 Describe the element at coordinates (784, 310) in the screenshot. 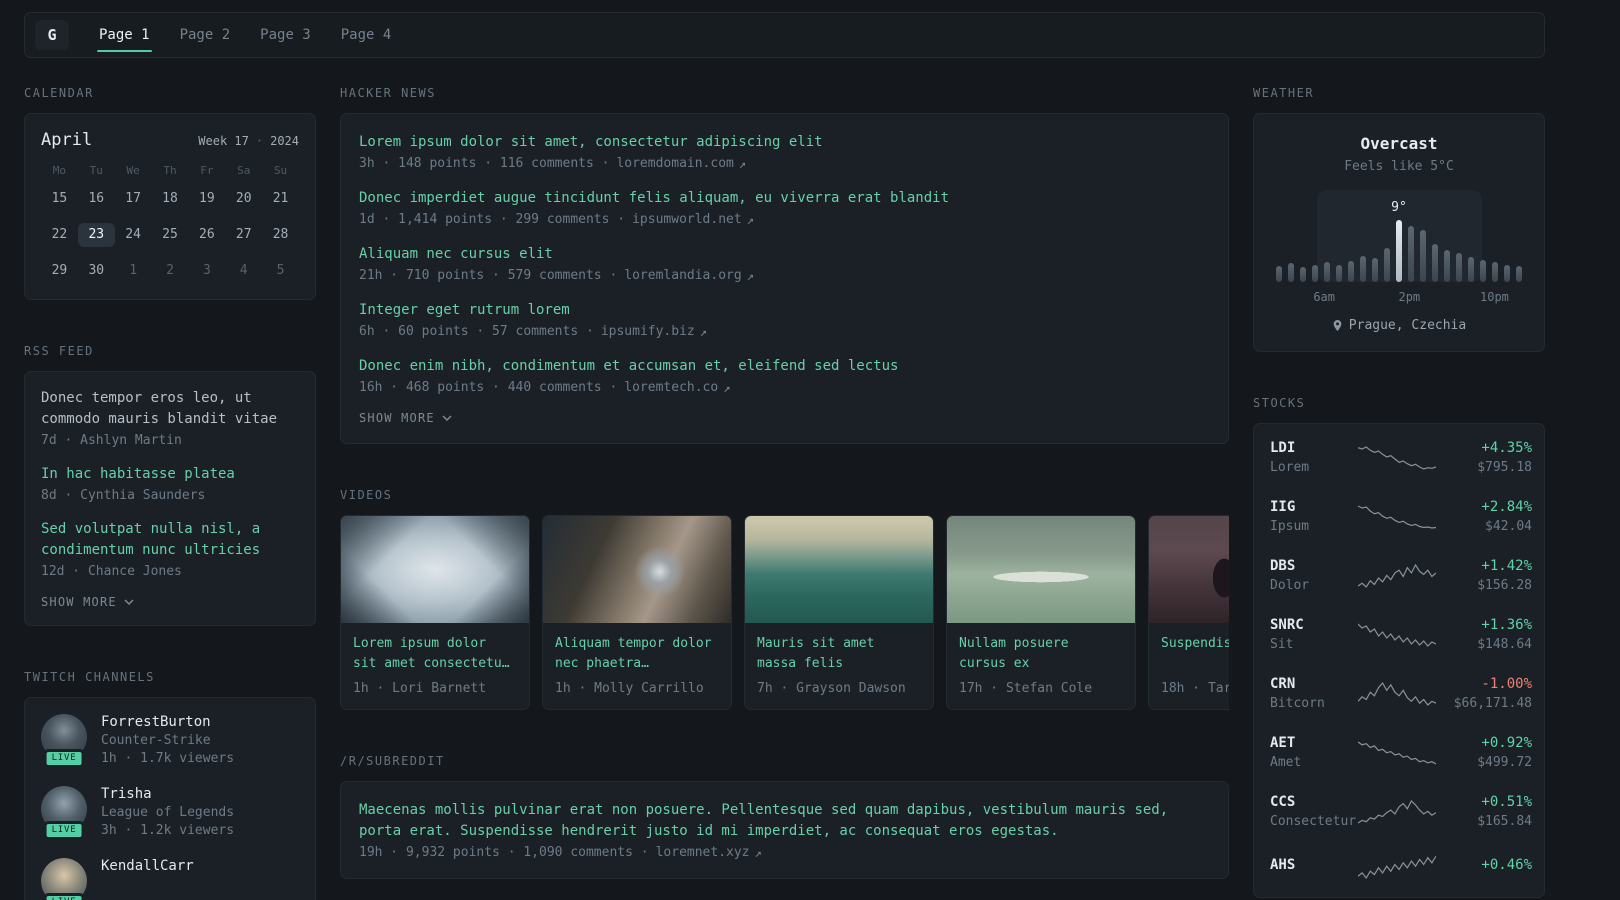

I see `hackernews-item-title: Integer eget rutrum lorem` at that location.